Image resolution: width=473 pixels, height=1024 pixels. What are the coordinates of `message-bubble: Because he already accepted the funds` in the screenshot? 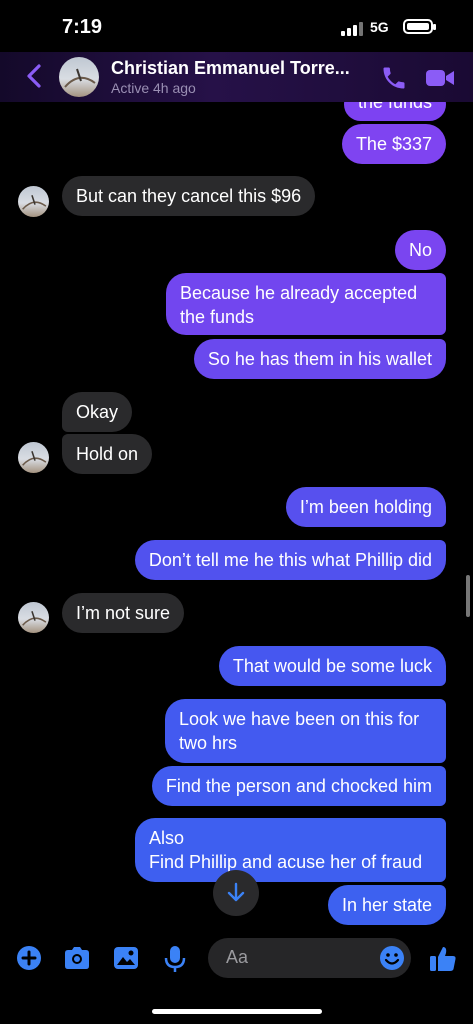 It's located at (306, 304).